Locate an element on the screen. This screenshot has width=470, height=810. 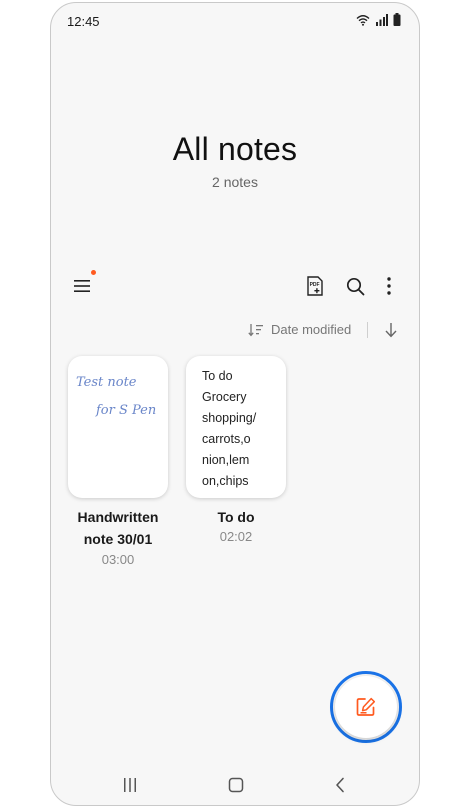
status-icons is located at coordinates (378, 19).